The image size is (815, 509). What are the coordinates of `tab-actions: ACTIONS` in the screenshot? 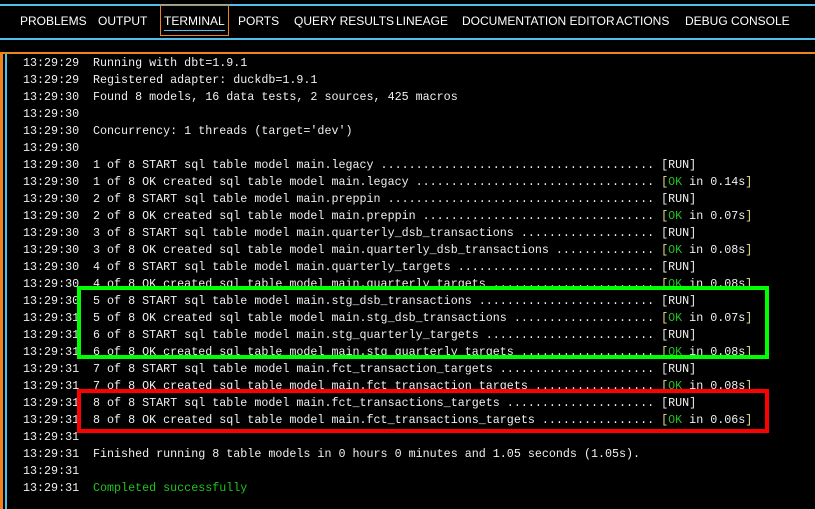 It's located at (642, 21).